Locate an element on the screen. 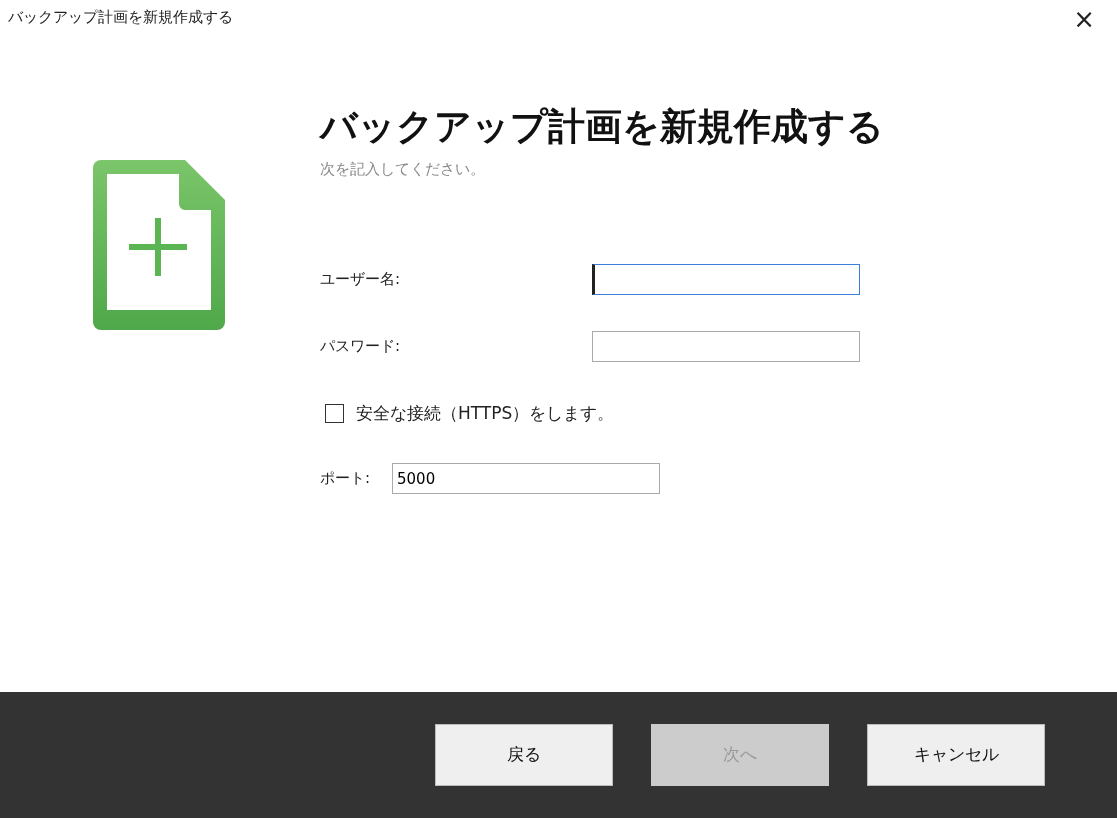 The image size is (1117, 818). cancel-button: キャンセル is located at coordinates (956, 755).